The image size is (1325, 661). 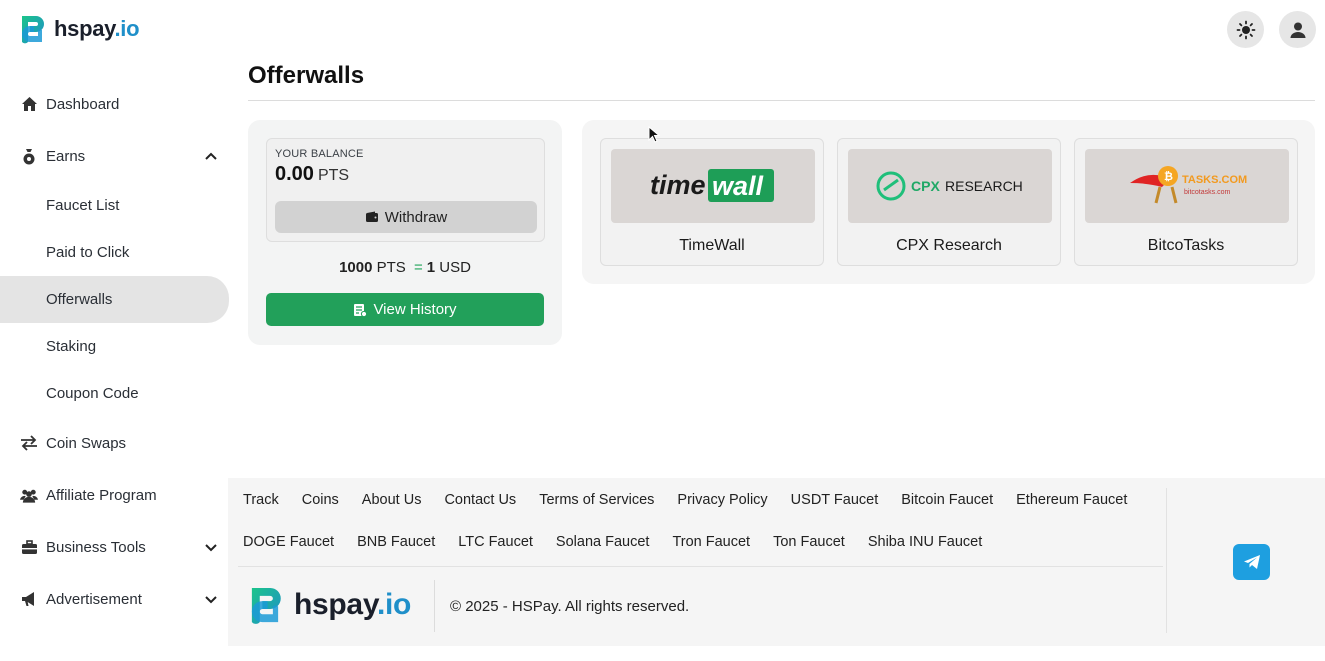 What do you see at coordinates (678, 185) in the screenshot?
I see `timewall-logo-word-a: time` at bounding box center [678, 185].